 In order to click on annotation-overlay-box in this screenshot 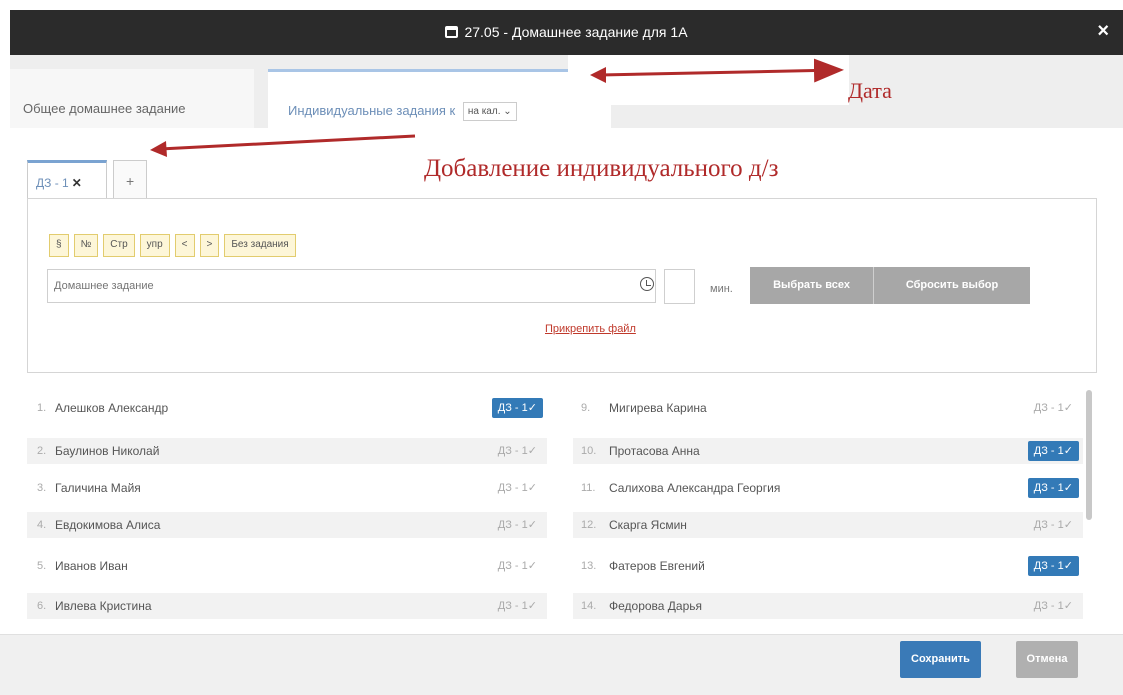, I will do `click(708, 80)`.